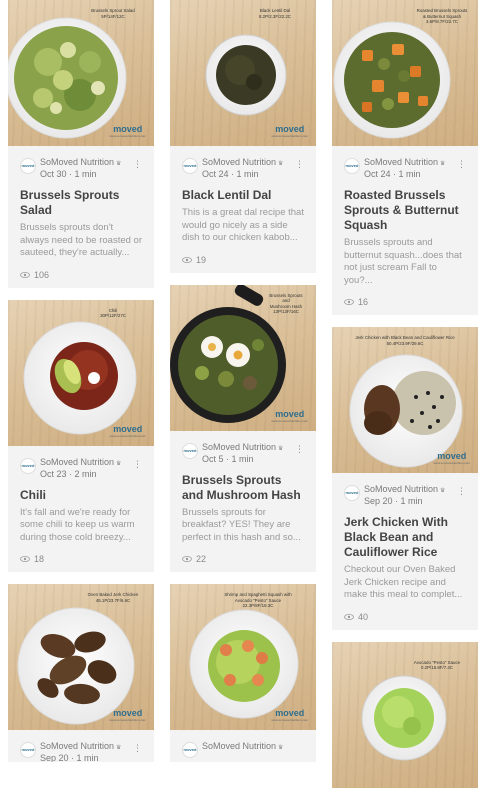 Image resolution: width=482 pixels, height=800 pixels. I want to click on view-count: 18, so click(39, 559).